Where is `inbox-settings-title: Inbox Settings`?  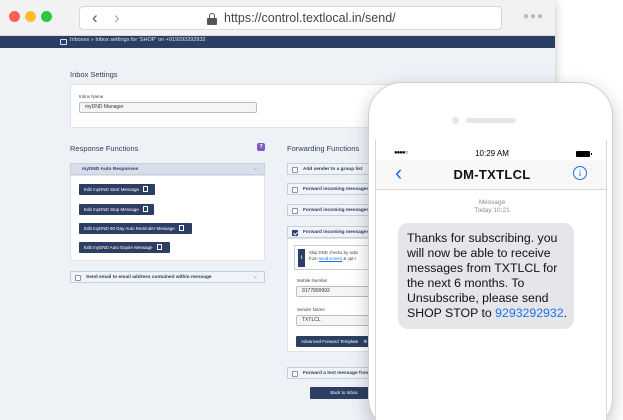
inbox-settings-title: Inbox Settings is located at coordinates (94, 74).